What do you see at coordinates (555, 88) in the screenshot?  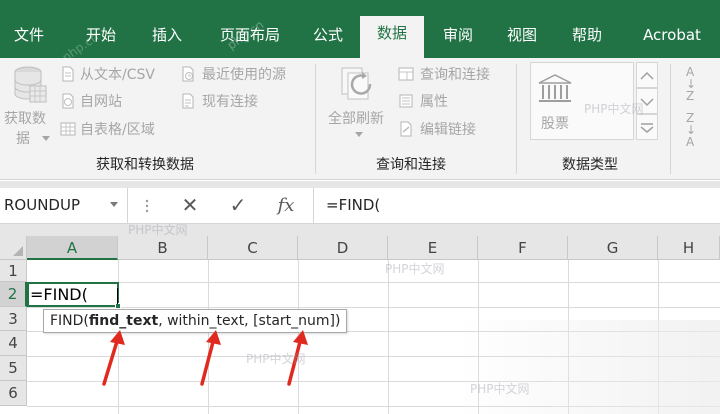 I see `bank-building-icon` at bounding box center [555, 88].